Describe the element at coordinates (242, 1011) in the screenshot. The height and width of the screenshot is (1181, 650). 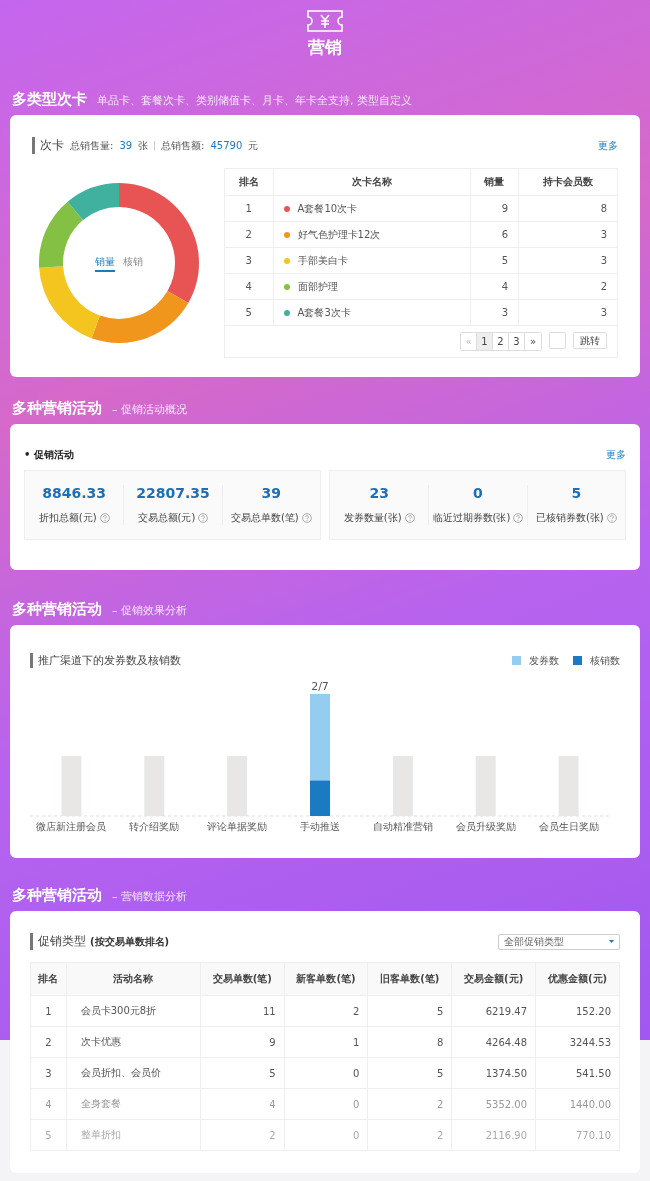
I see `table-cell: 11` at that location.